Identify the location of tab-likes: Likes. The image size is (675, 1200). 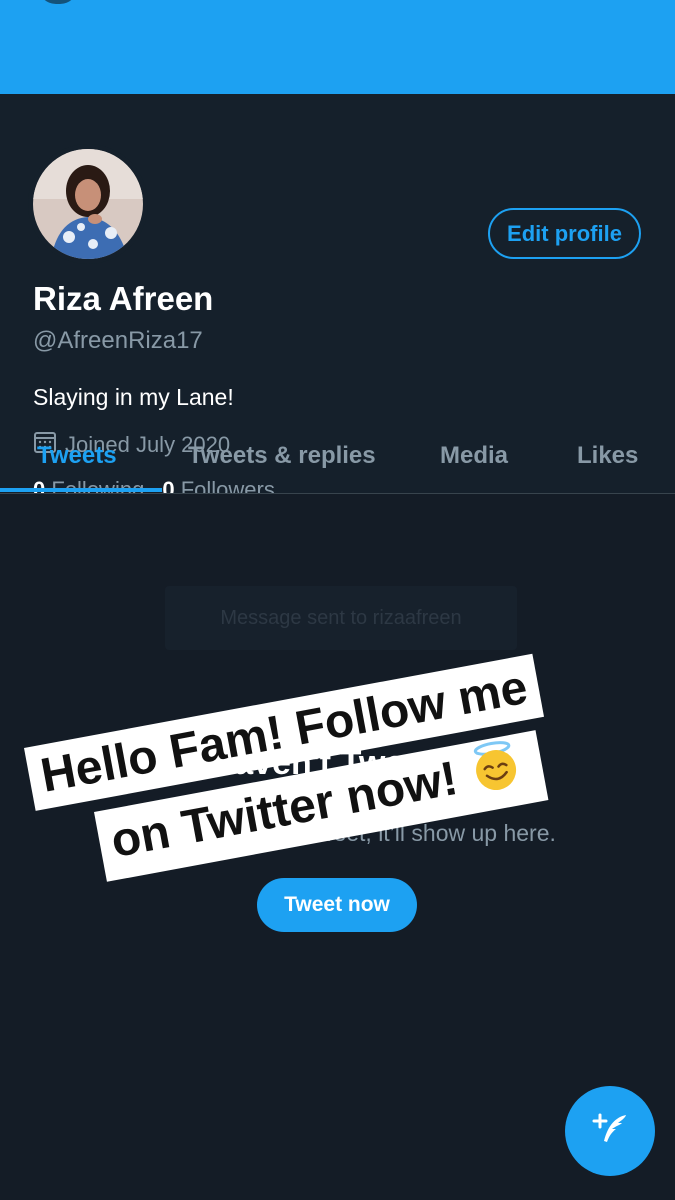
(607, 456).